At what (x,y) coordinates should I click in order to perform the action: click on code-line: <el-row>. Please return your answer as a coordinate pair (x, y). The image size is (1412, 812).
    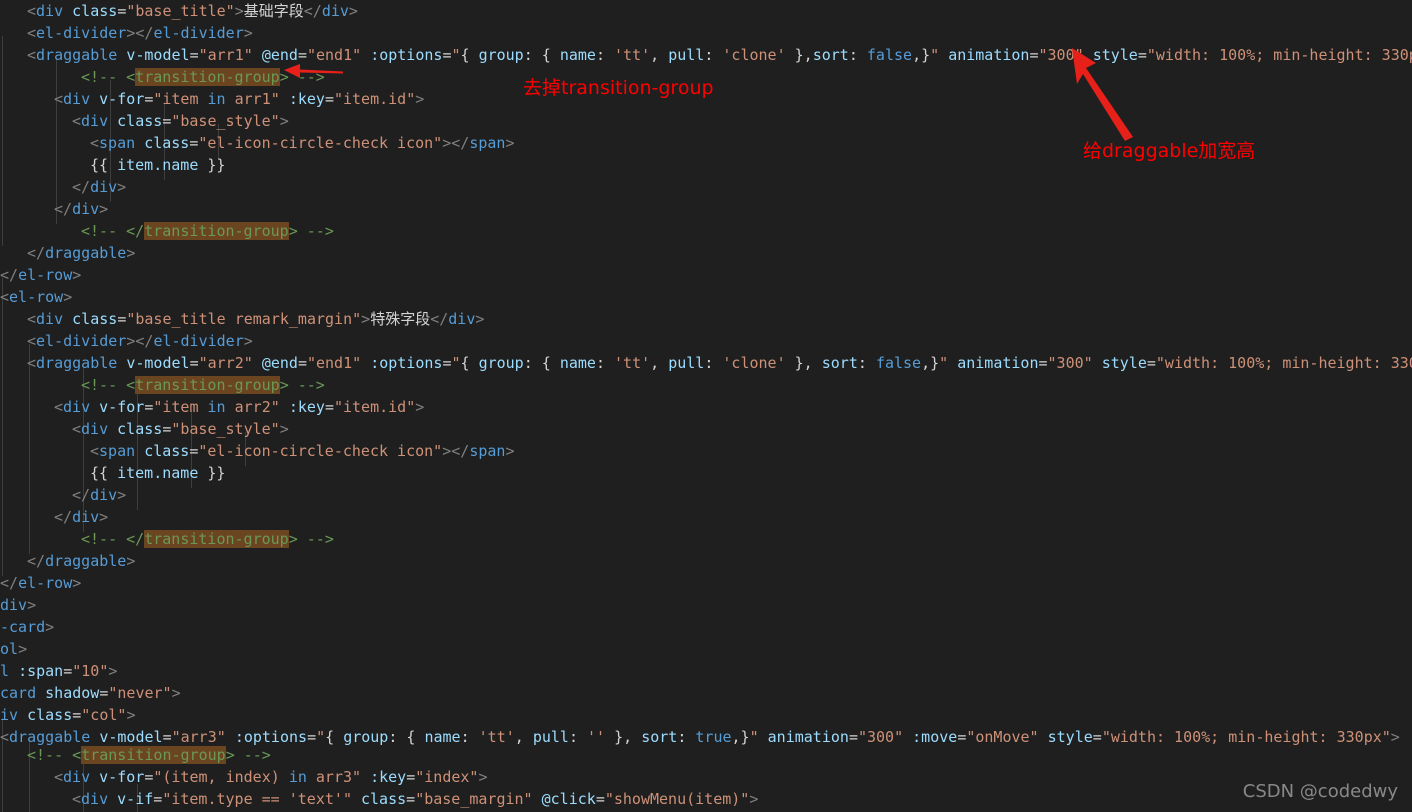
    Looking at the image, I should click on (36, 297).